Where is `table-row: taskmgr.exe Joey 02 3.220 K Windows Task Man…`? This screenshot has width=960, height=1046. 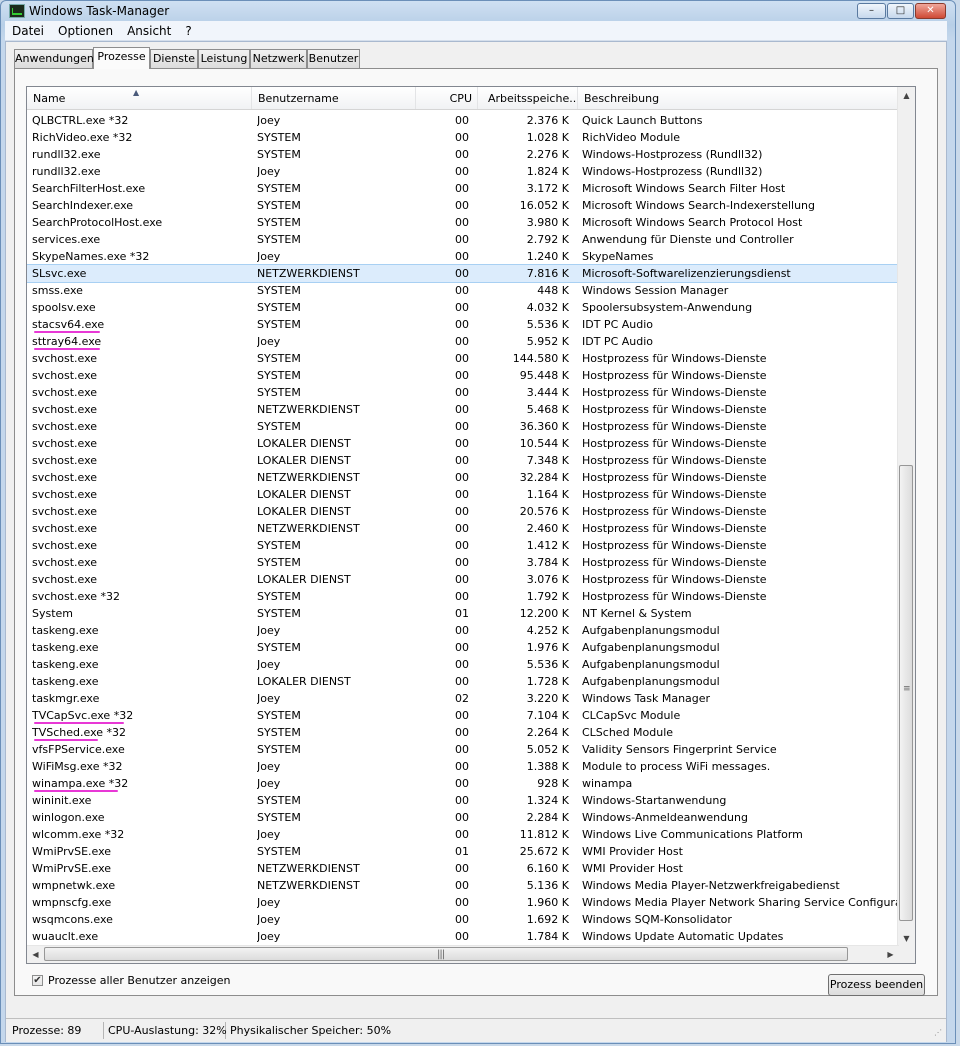
table-row: taskmgr.exe Joey 02 3.220 K Windows Task Man… is located at coordinates (463, 698).